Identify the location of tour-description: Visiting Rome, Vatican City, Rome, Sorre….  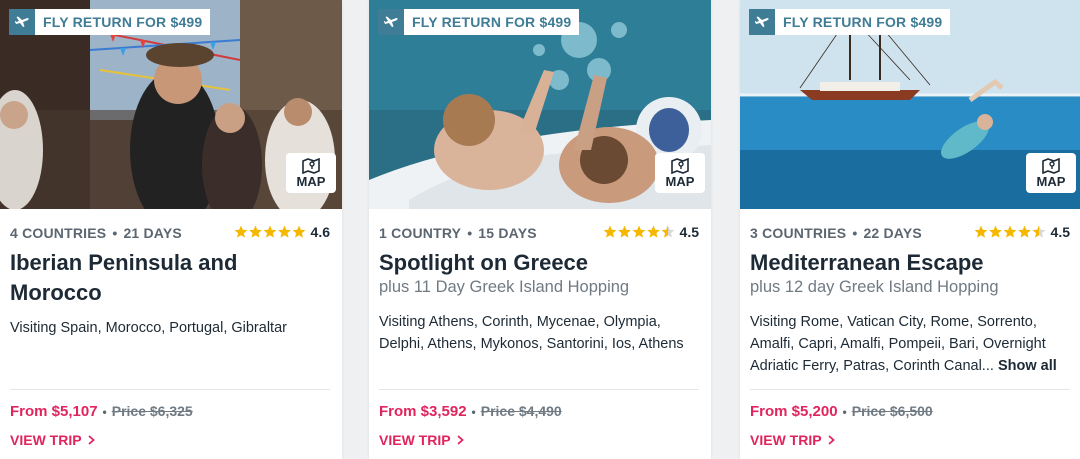
(903, 344).